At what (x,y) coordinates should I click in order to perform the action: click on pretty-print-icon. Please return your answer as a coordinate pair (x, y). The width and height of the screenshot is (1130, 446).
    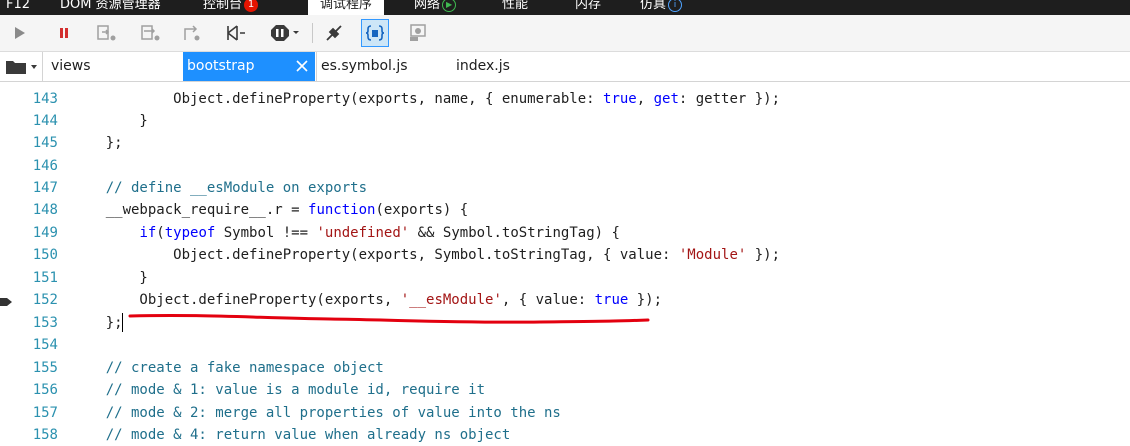
    Looking at the image, I should click on (375, 33).